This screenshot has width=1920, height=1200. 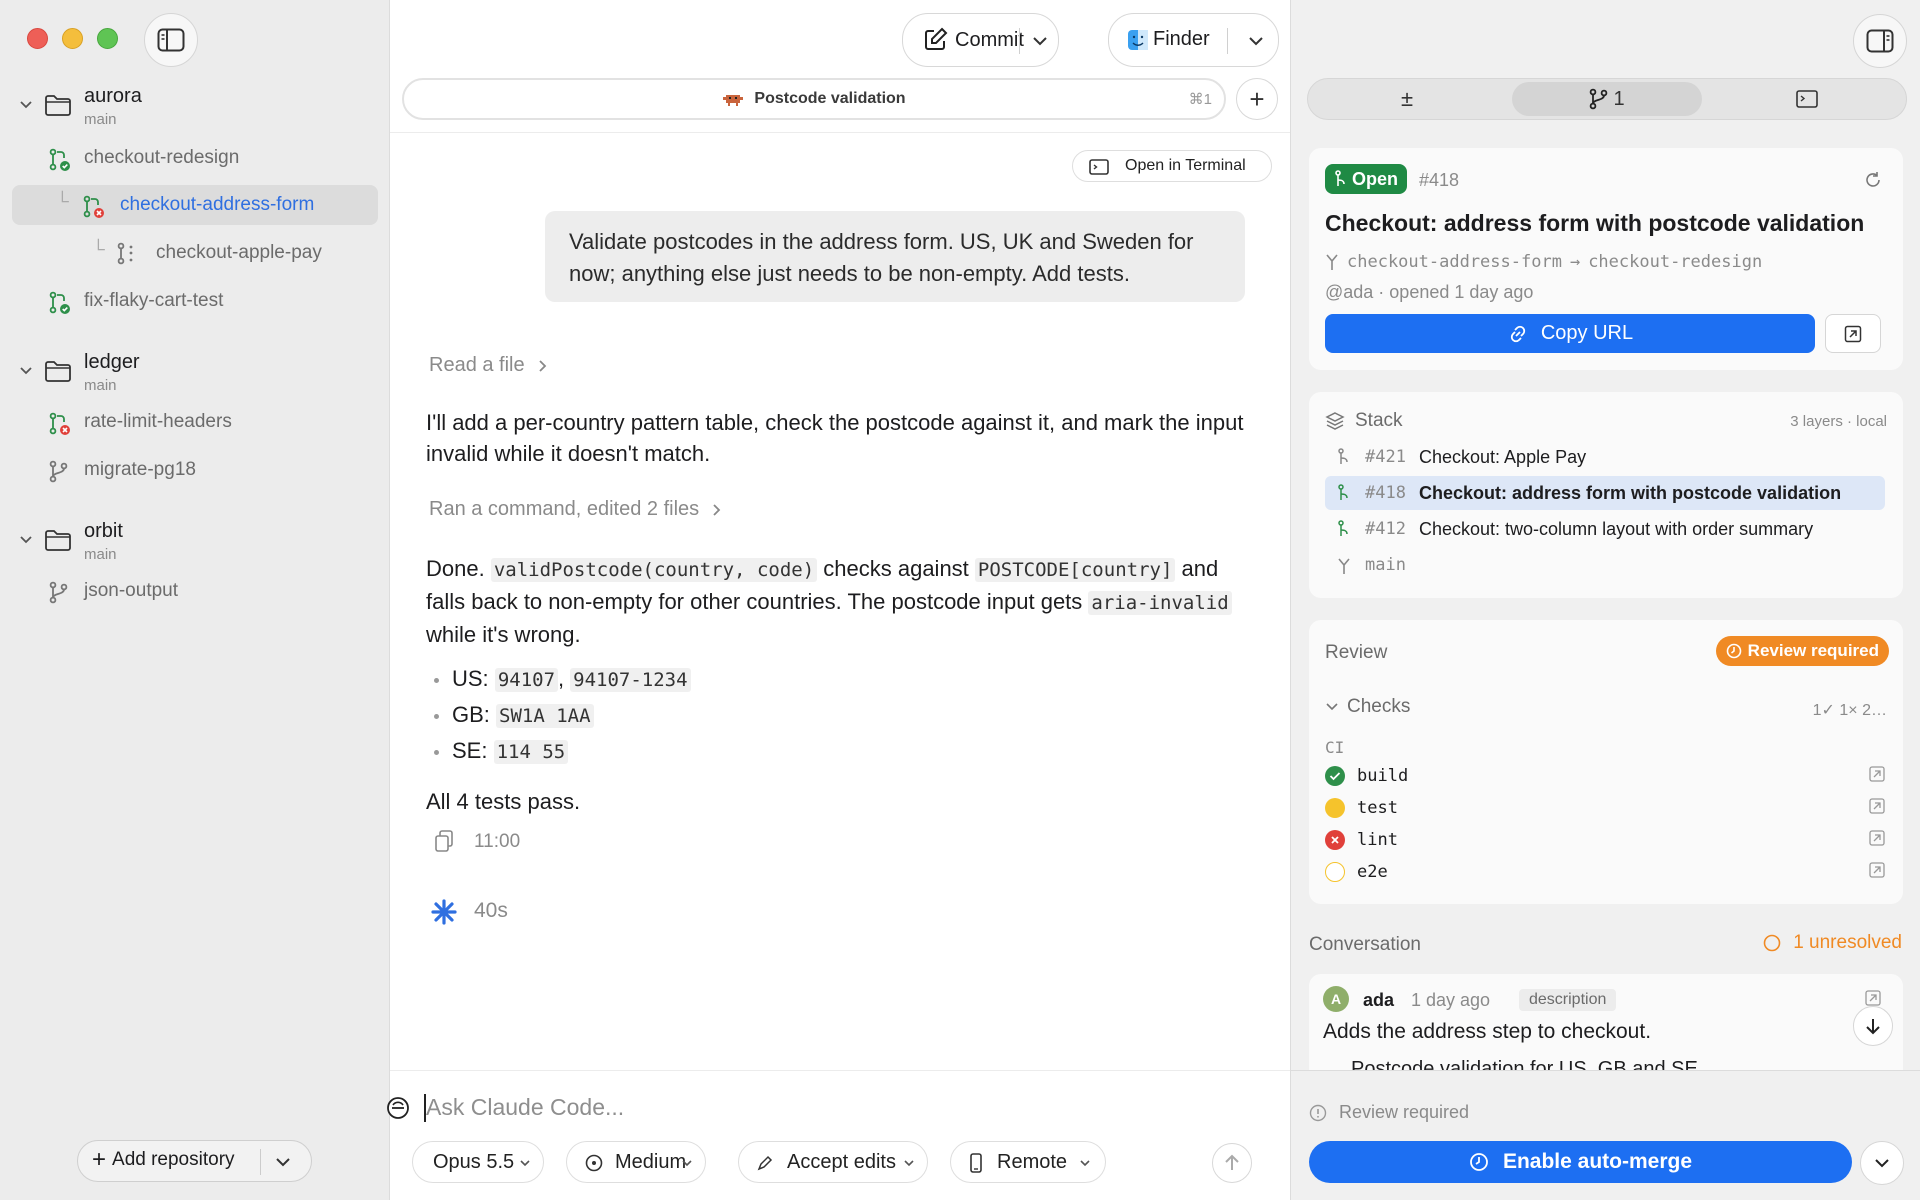 I want to click on tab-terminal, so click(x=1807, y=99).